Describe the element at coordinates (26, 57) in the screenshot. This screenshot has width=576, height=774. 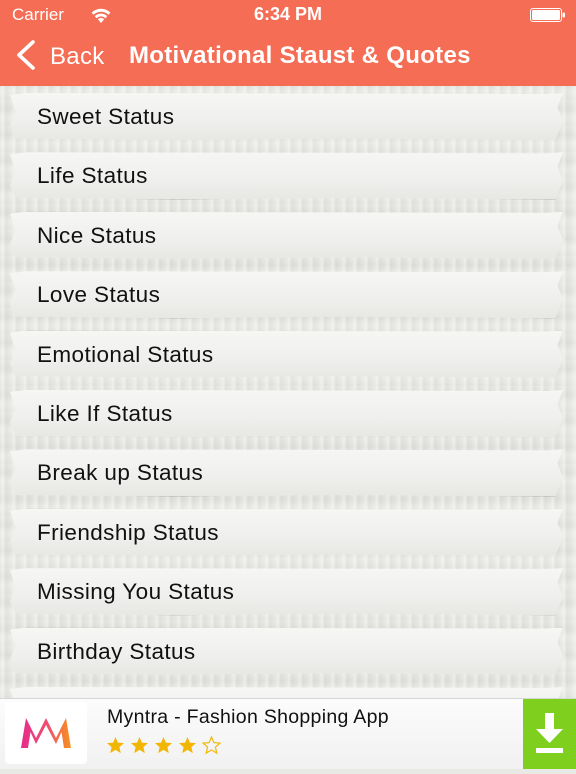
I see `chevron-left-icon` at that location.